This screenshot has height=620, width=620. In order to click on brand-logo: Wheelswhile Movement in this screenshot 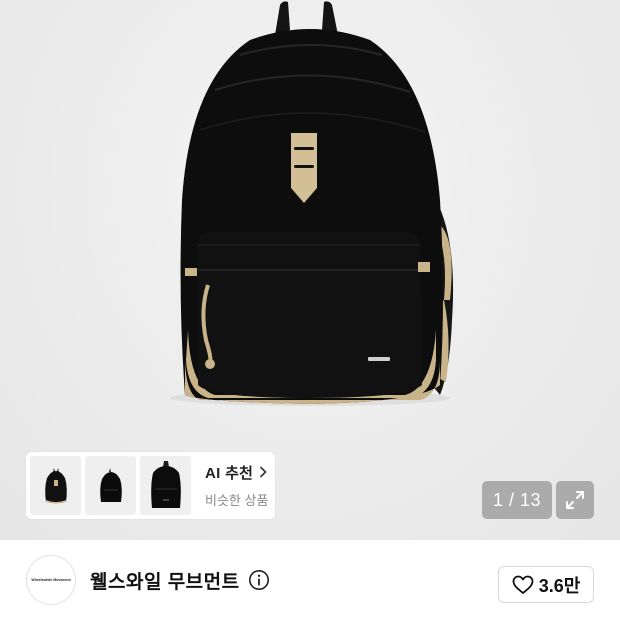, I will do `click(51, 580)`.